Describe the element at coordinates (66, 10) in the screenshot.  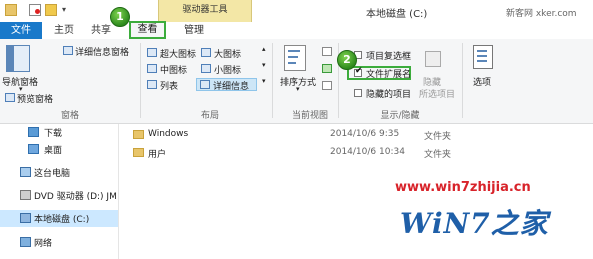
I see `customize-toolbar-icon: ▾` at that location.